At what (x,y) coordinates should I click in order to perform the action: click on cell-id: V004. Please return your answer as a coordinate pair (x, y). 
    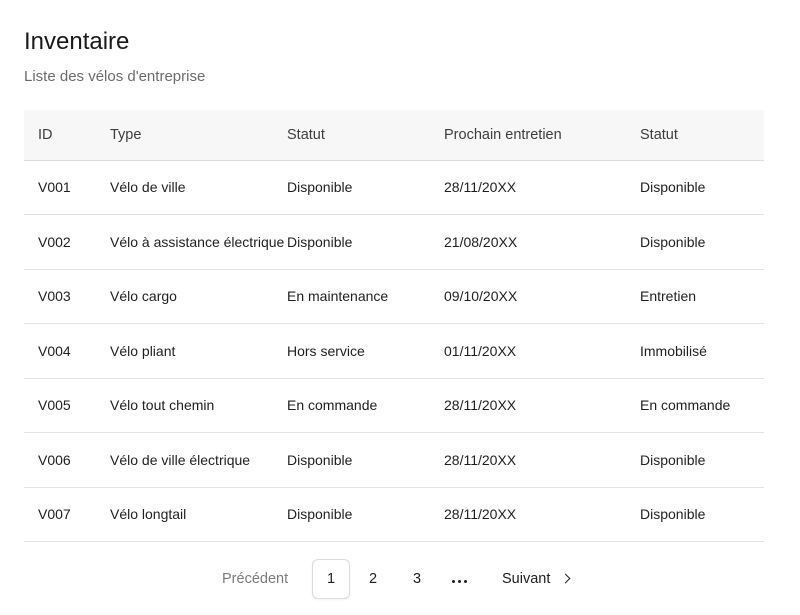
    Looking at the image, I should click on (67, 351).